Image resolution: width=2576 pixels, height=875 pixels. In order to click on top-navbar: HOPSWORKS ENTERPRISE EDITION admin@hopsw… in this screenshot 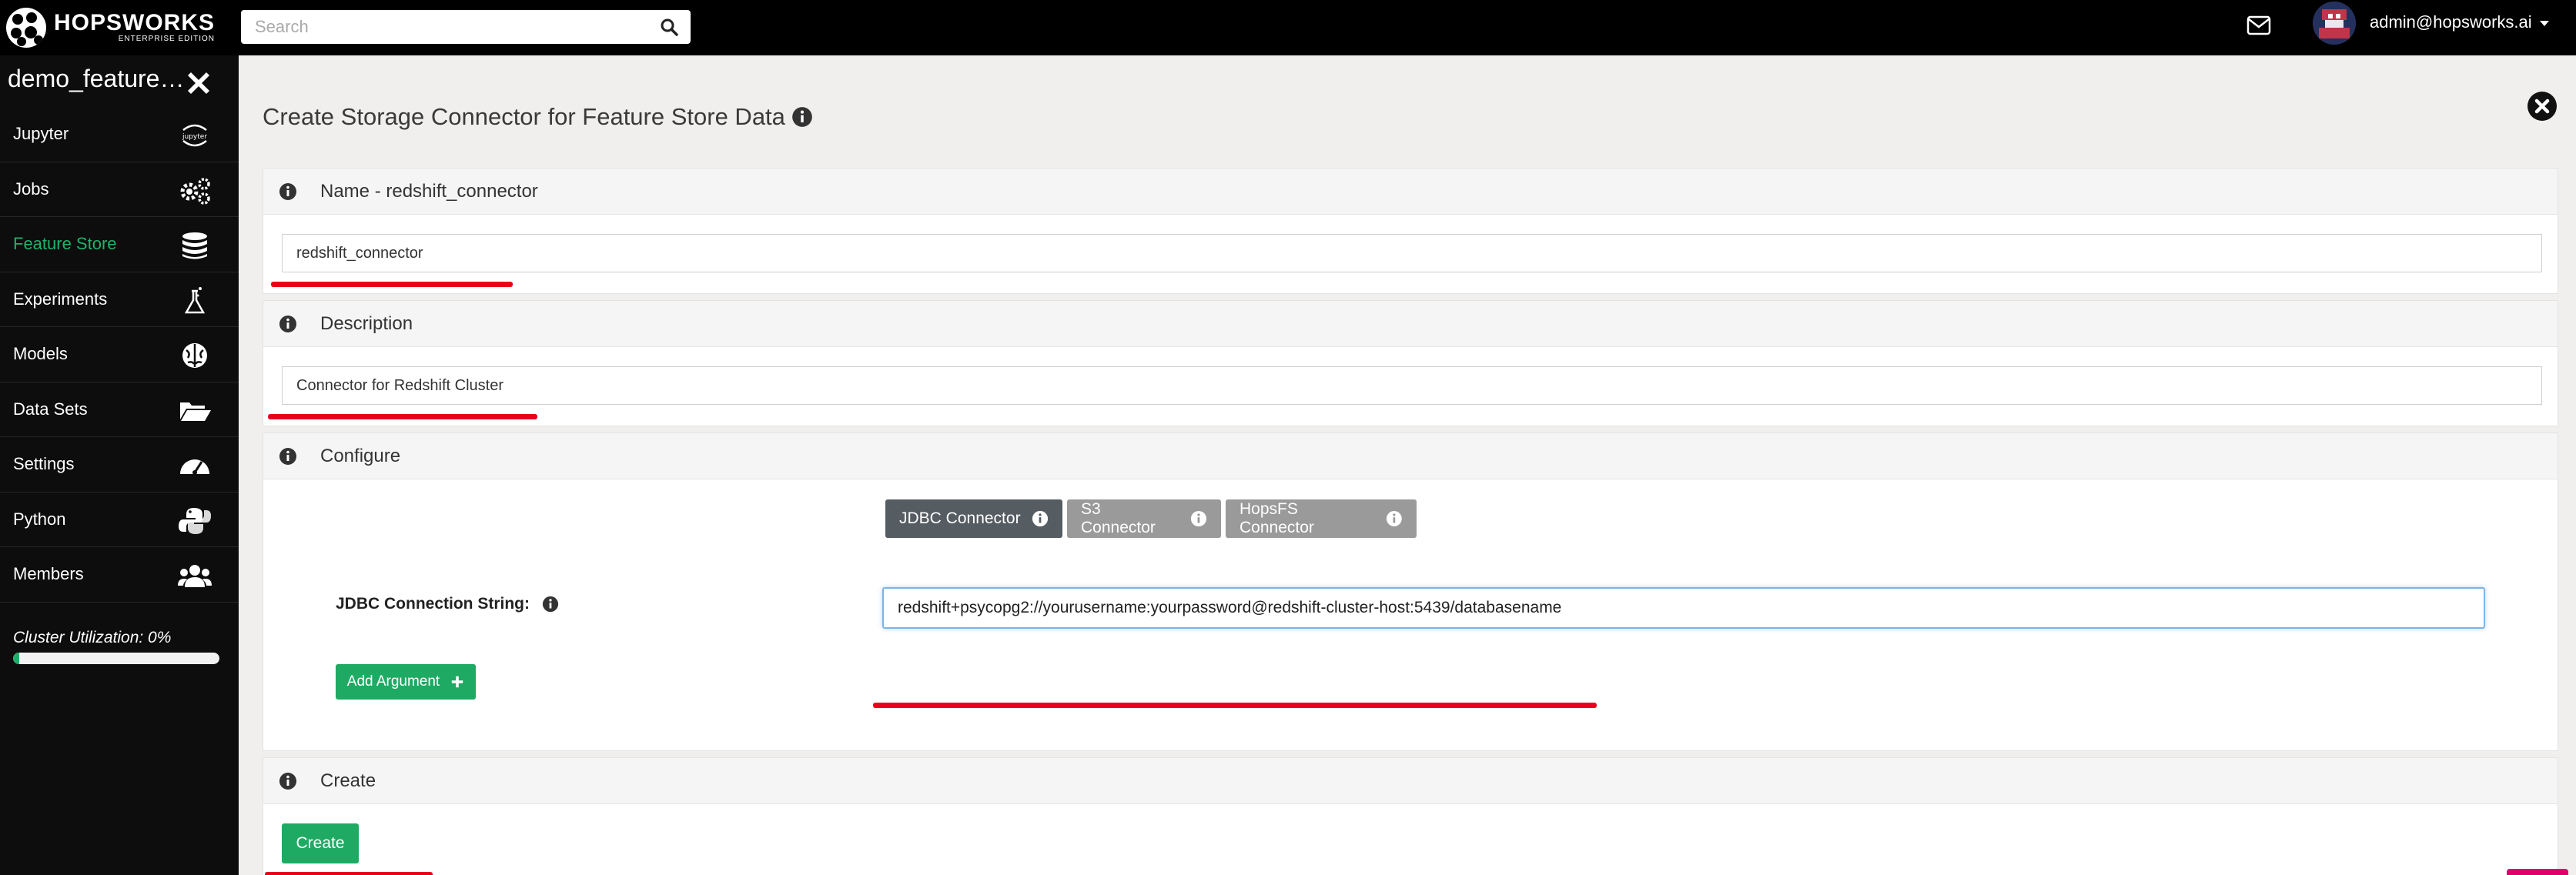, I will do `click(1288, 27)`.